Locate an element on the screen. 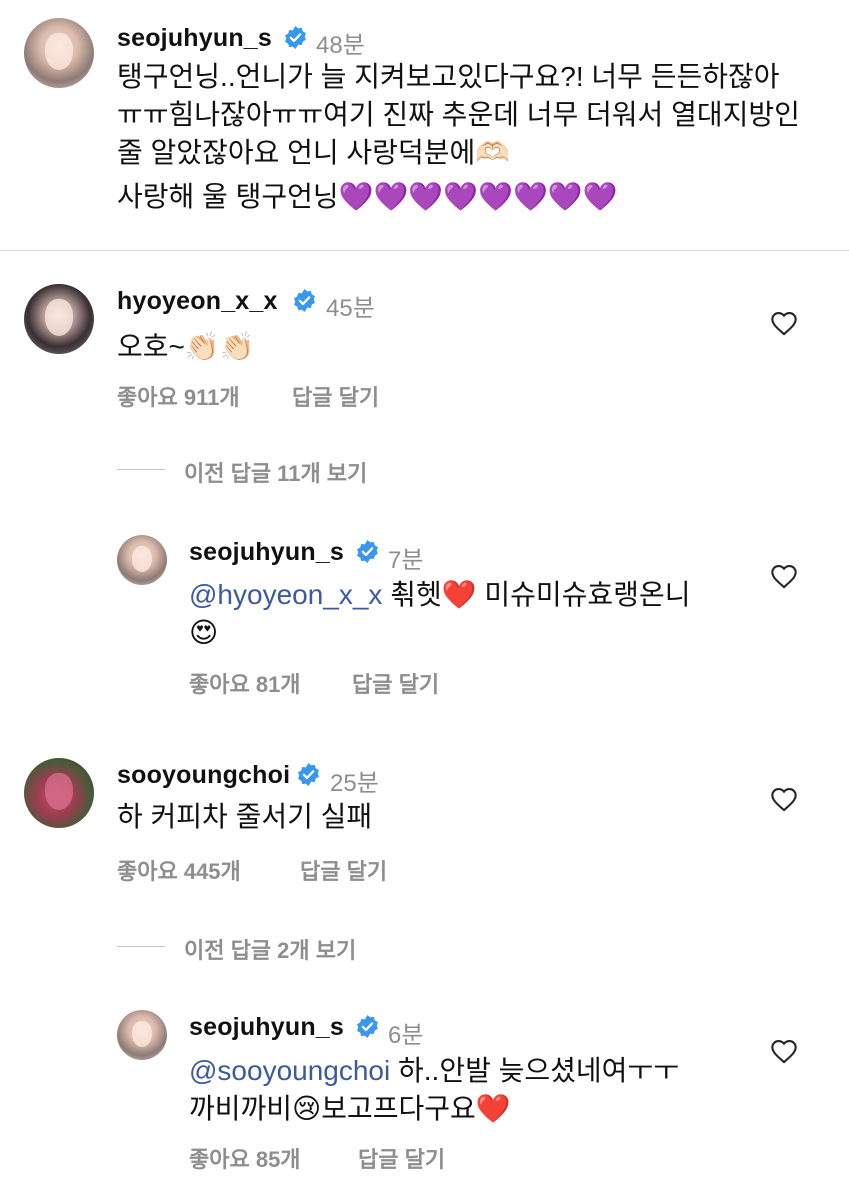  comment-text: 오호~👏🏻👏🏻 is located at coordinates (186, 346).